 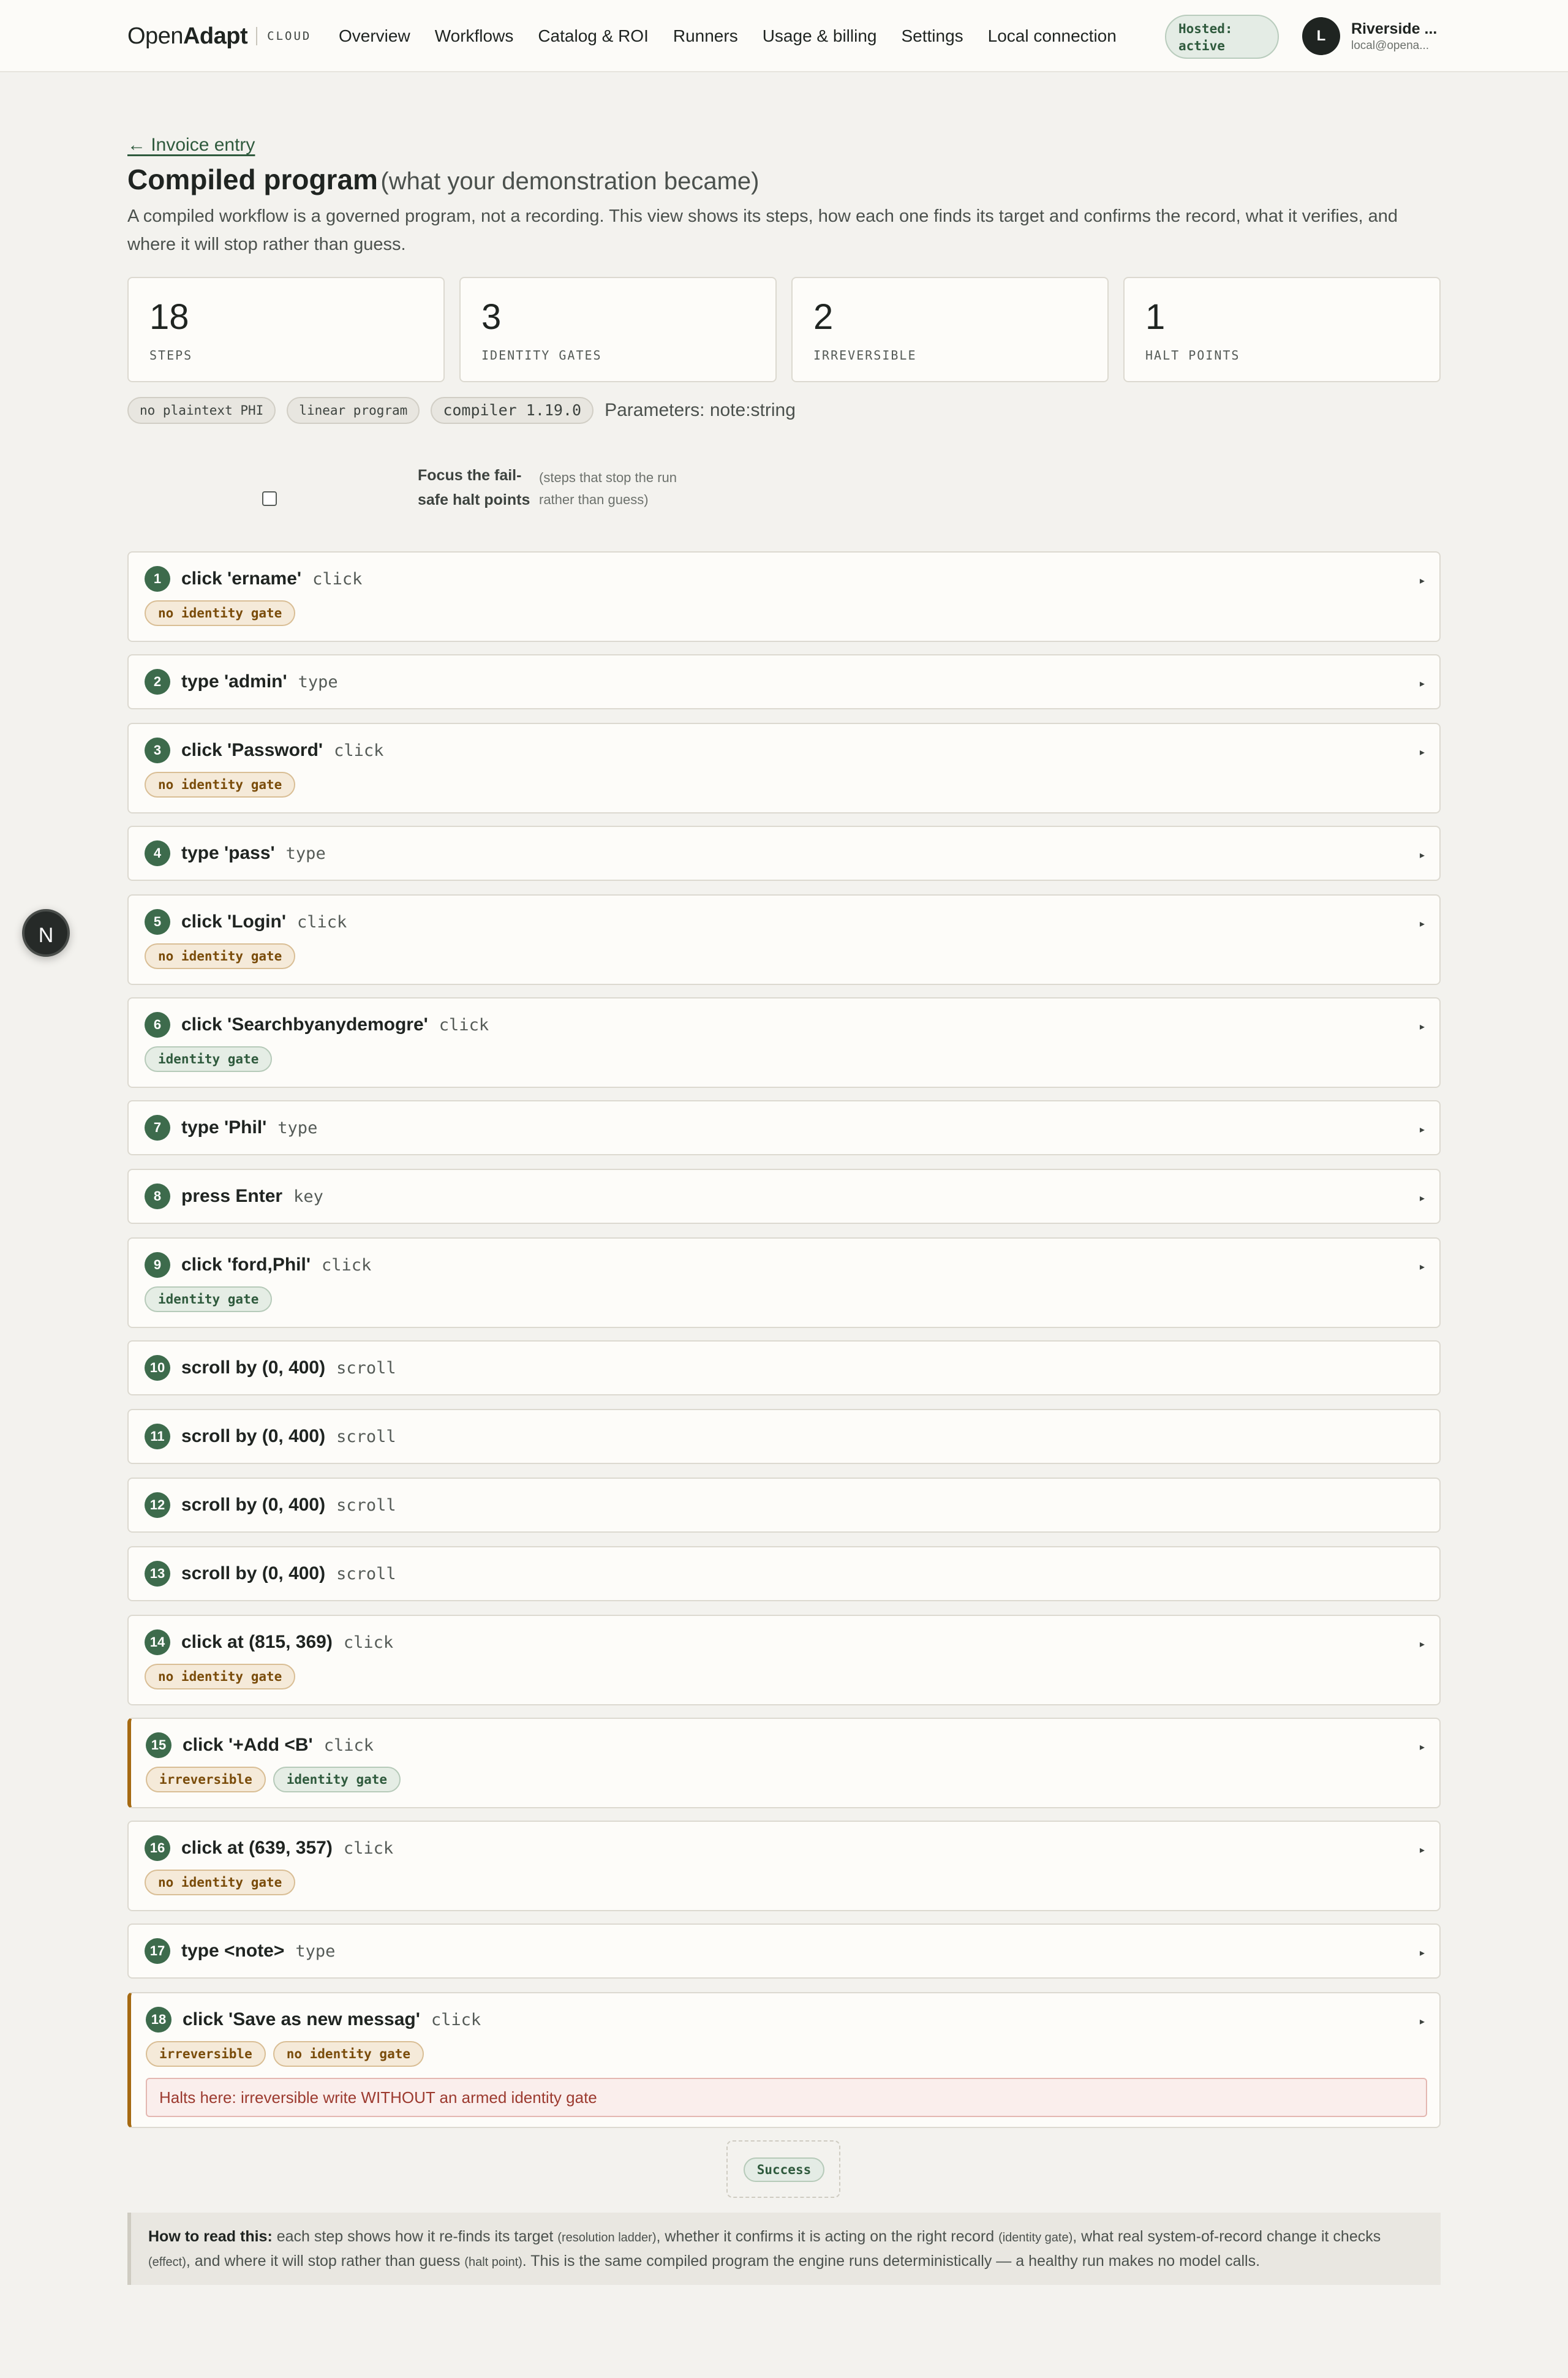 What do you see at coordinates (167, 2262) in the screenshot?
I see `how-term: (effect)` at bounding box center [167, 2262].